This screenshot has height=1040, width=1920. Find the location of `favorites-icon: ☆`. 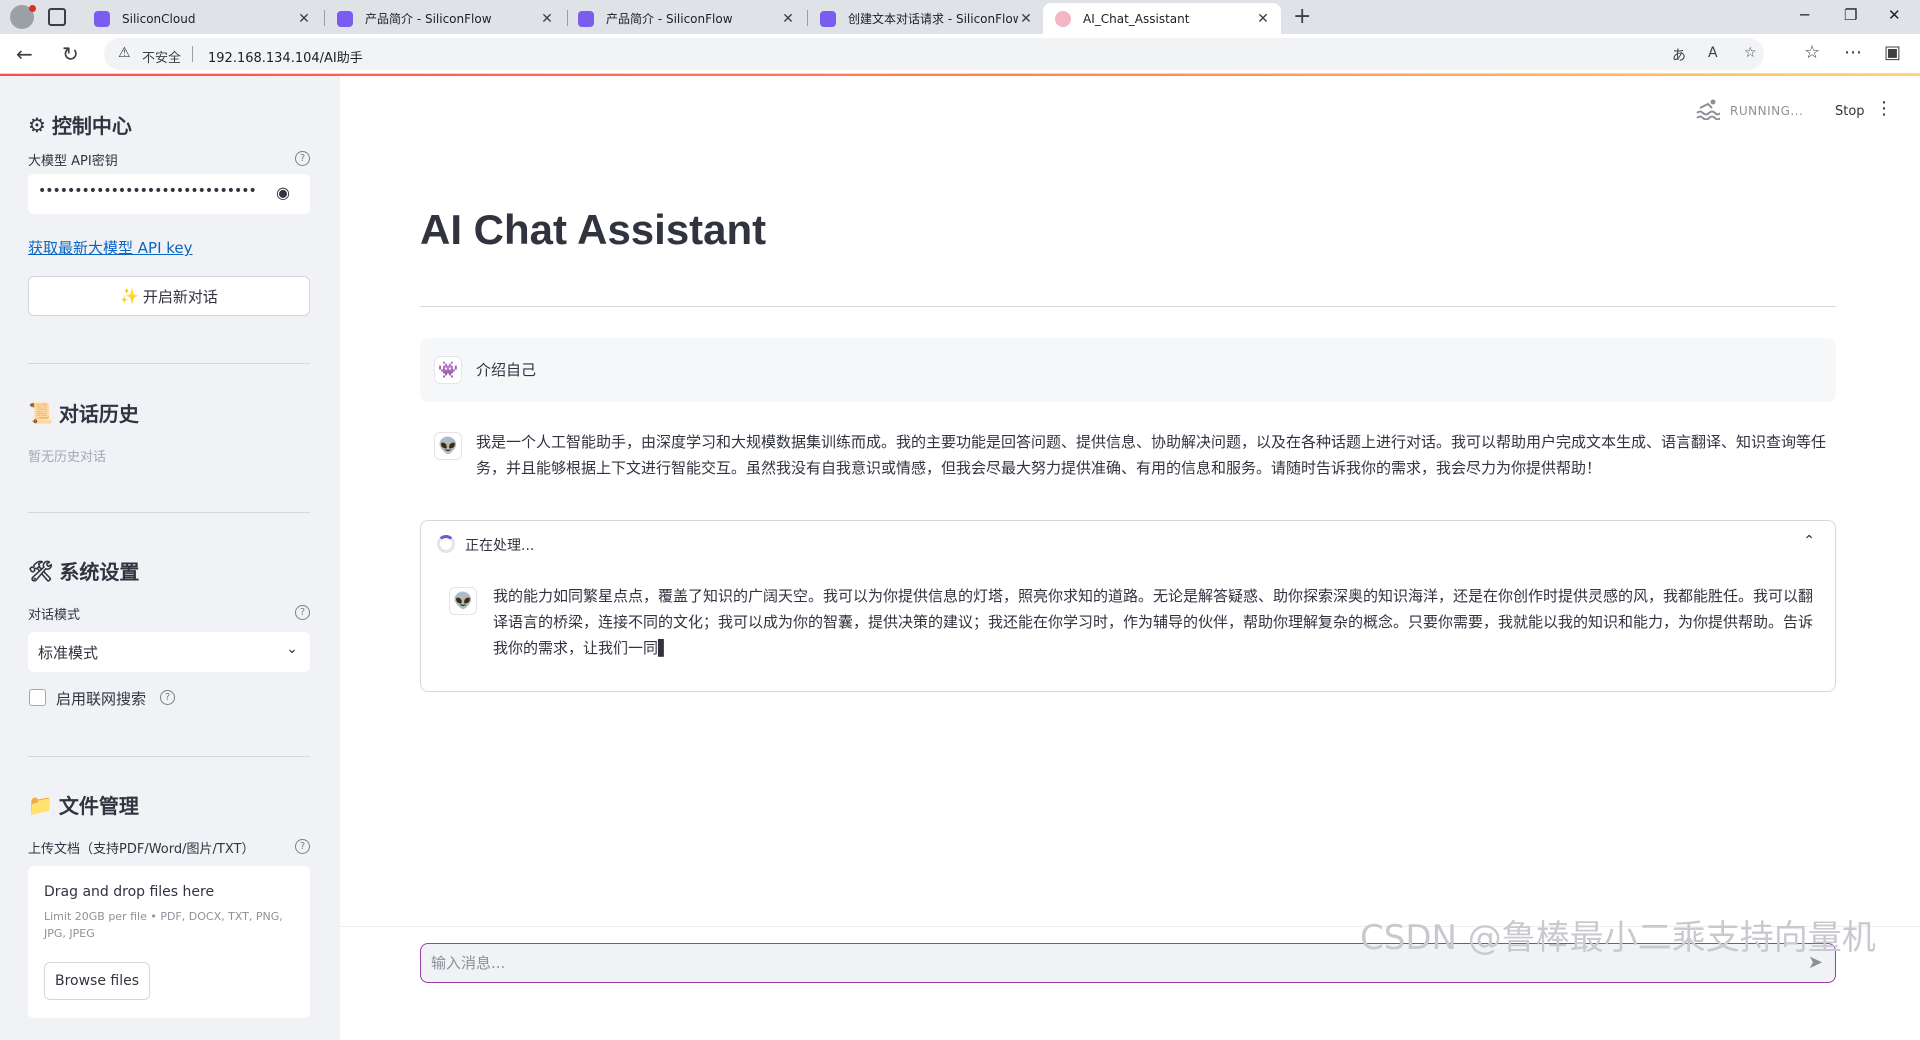

favorites-icon: ☆ is located at coordinates (1812, 52).